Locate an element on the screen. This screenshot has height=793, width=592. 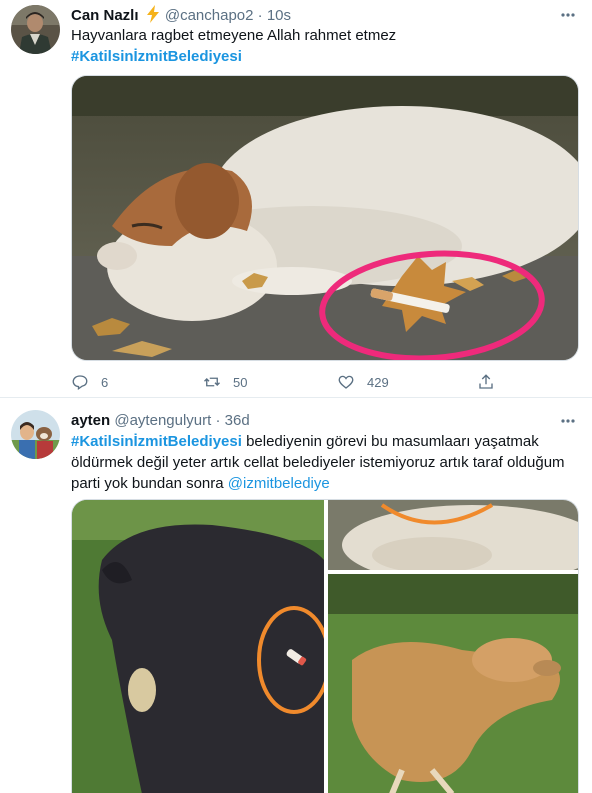
heart-icon is located at coordinates (346, 382).